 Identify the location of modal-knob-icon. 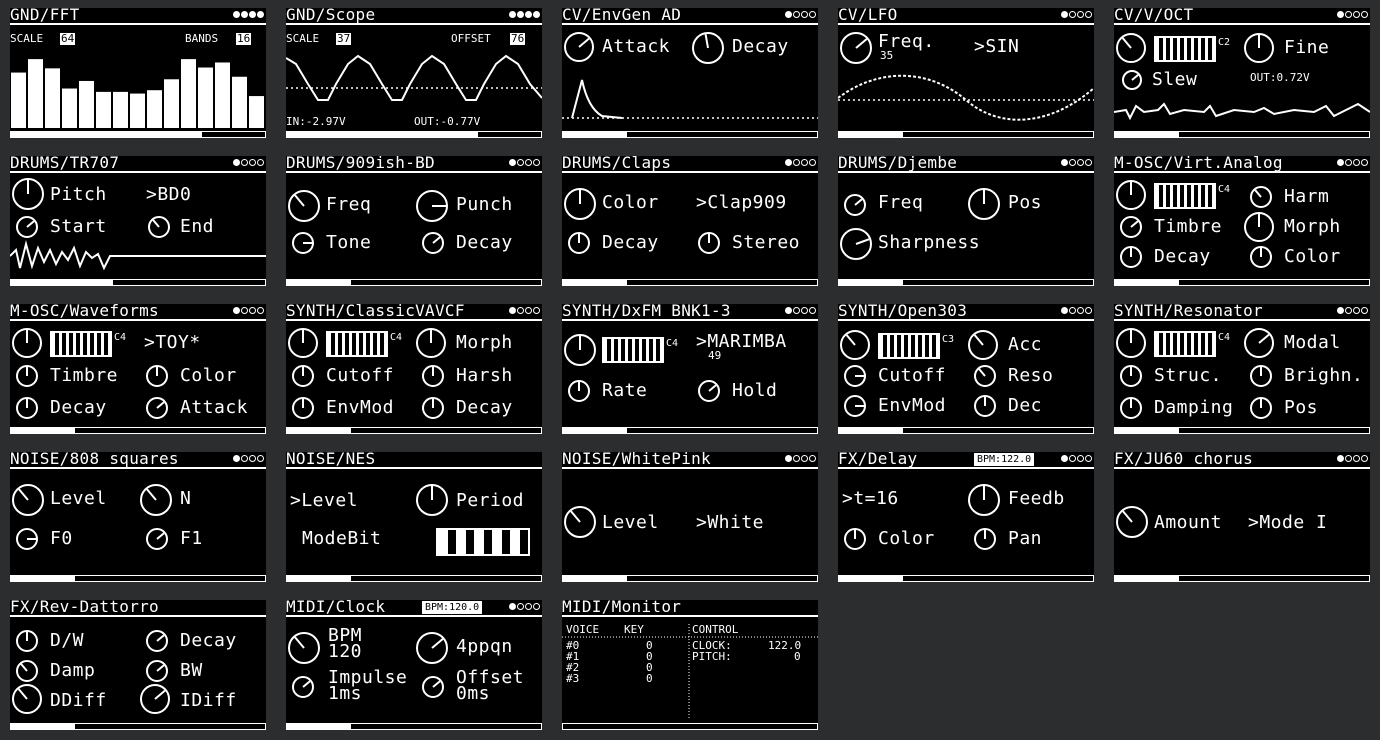
(1259, 343).